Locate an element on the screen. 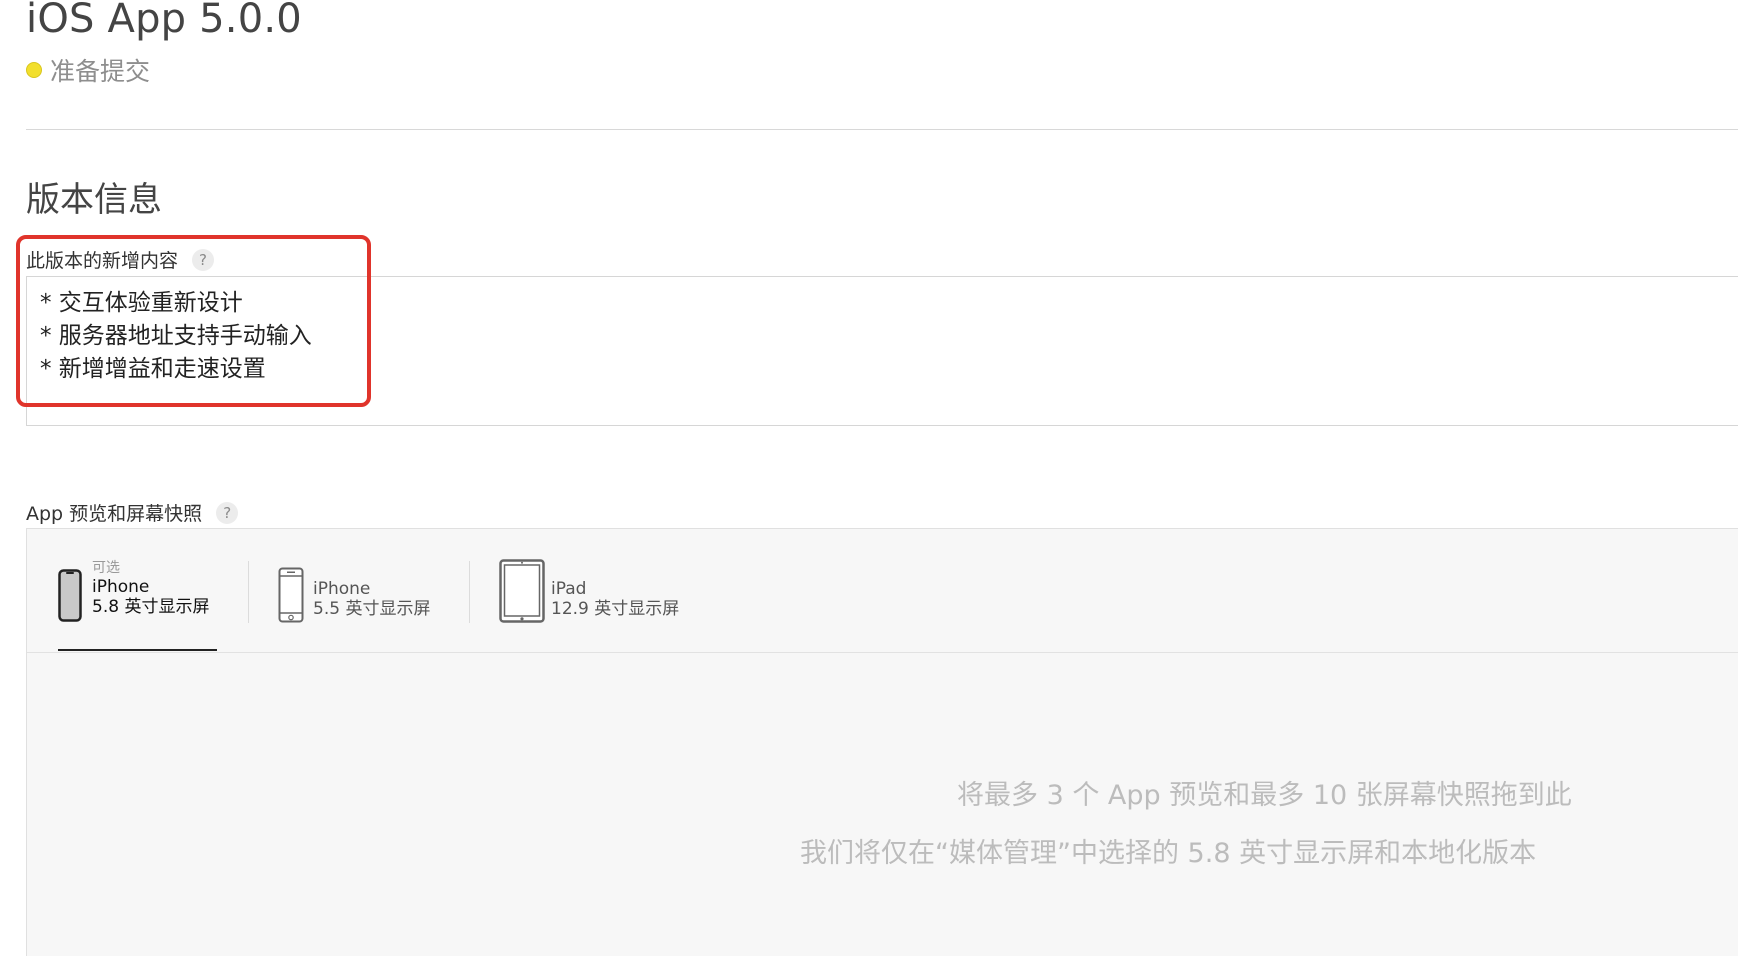  tab-text: 可选 iPhone 5.8 英寸显示屏 is located at coordinates (150, 588).